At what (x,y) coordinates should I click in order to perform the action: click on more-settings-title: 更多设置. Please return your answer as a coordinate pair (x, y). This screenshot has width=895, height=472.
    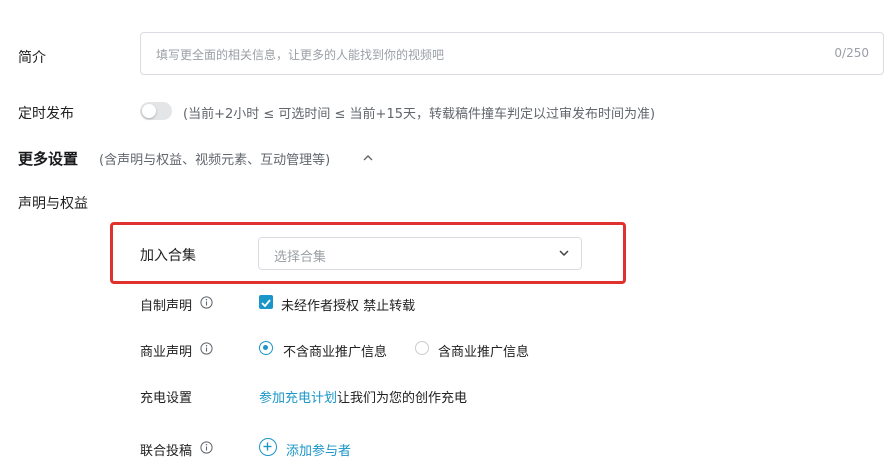
    Looking at the image, I should click on (48, 158).